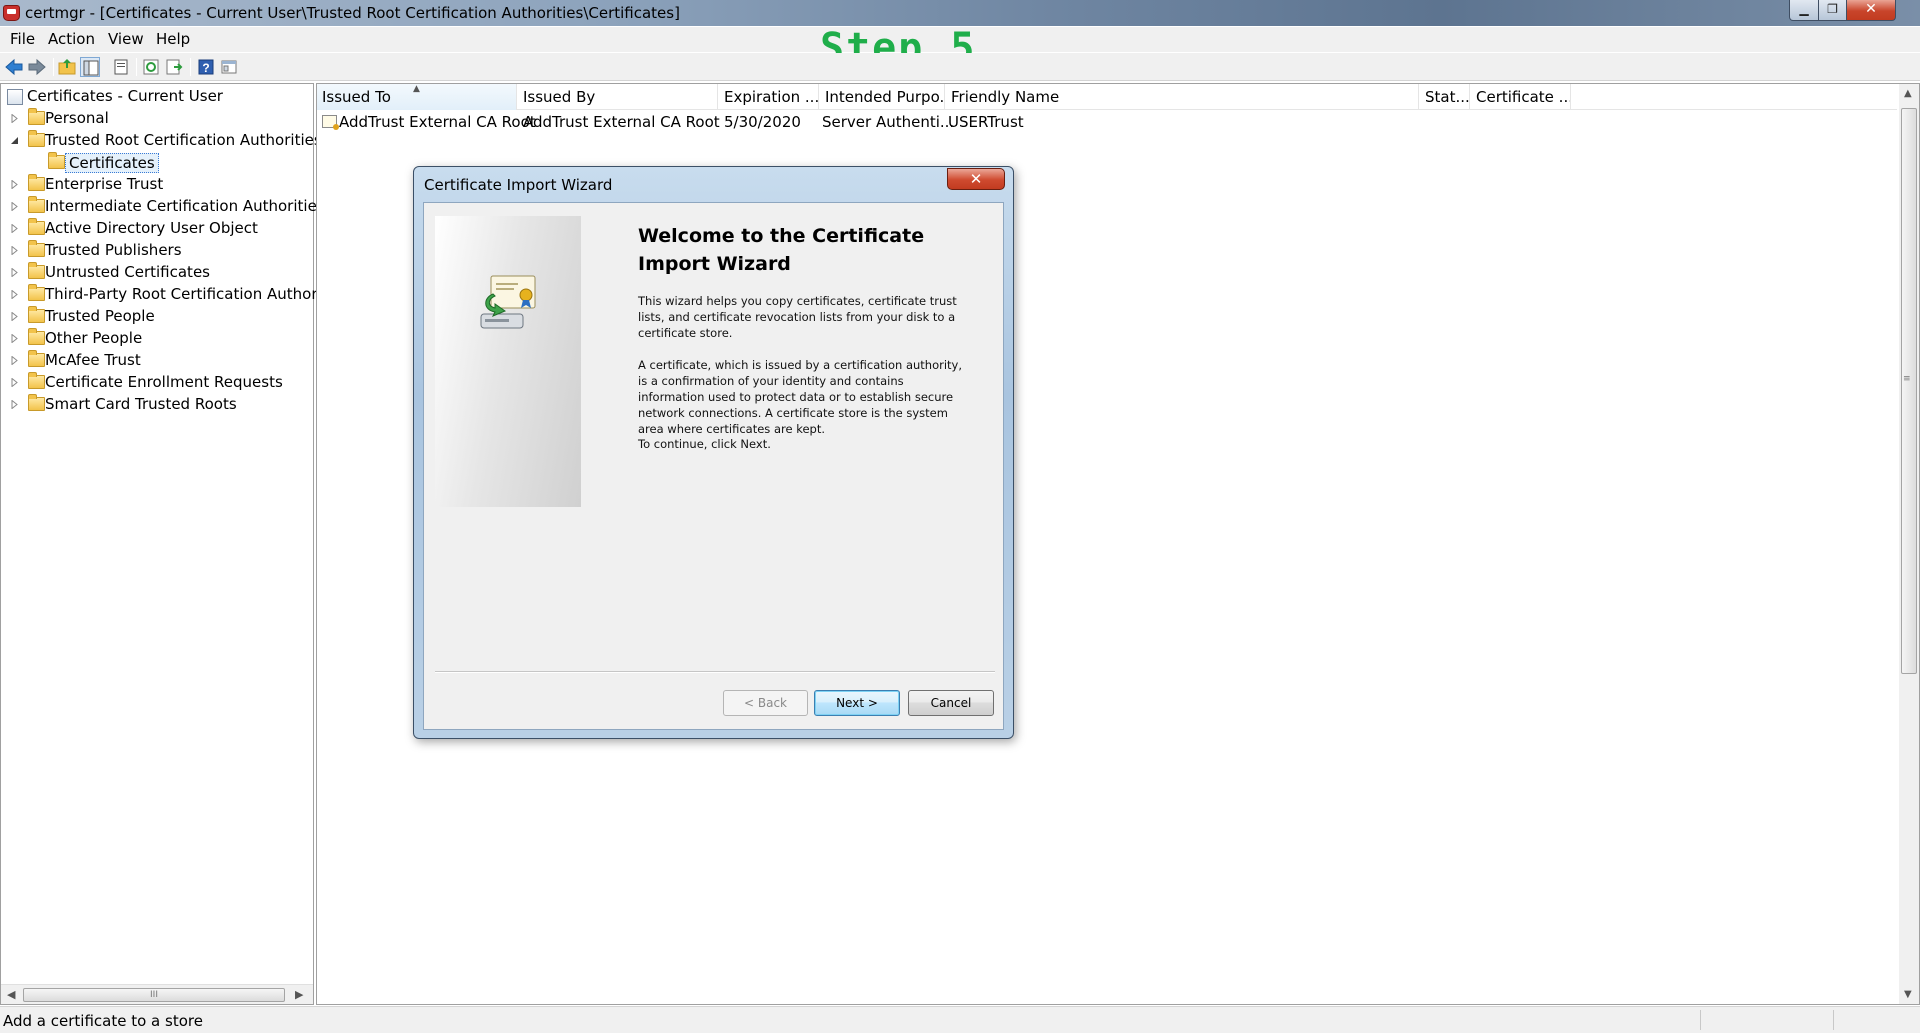  Describe the element at coordinates (104, 184) in the screenshot. I see `tree-item-label: Enterprise Trust` at that location.